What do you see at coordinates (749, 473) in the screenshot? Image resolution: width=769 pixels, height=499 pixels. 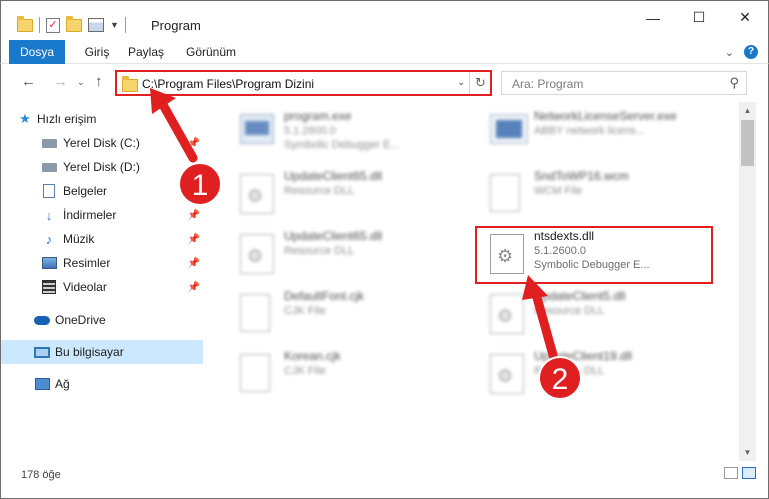 I see `tiles-view-button` at bounding box center [749, 473].